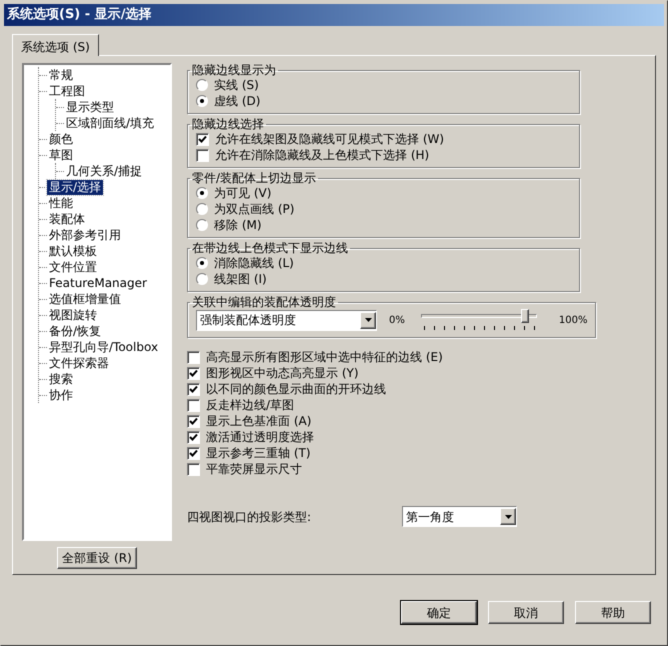 Image resolution: width=668 pixels, height=646 pixels. What do you see at coordinates (85, 235) in the screenshot?
I see `tree-item: 外部参考引用` at bounding box center [85, 235].